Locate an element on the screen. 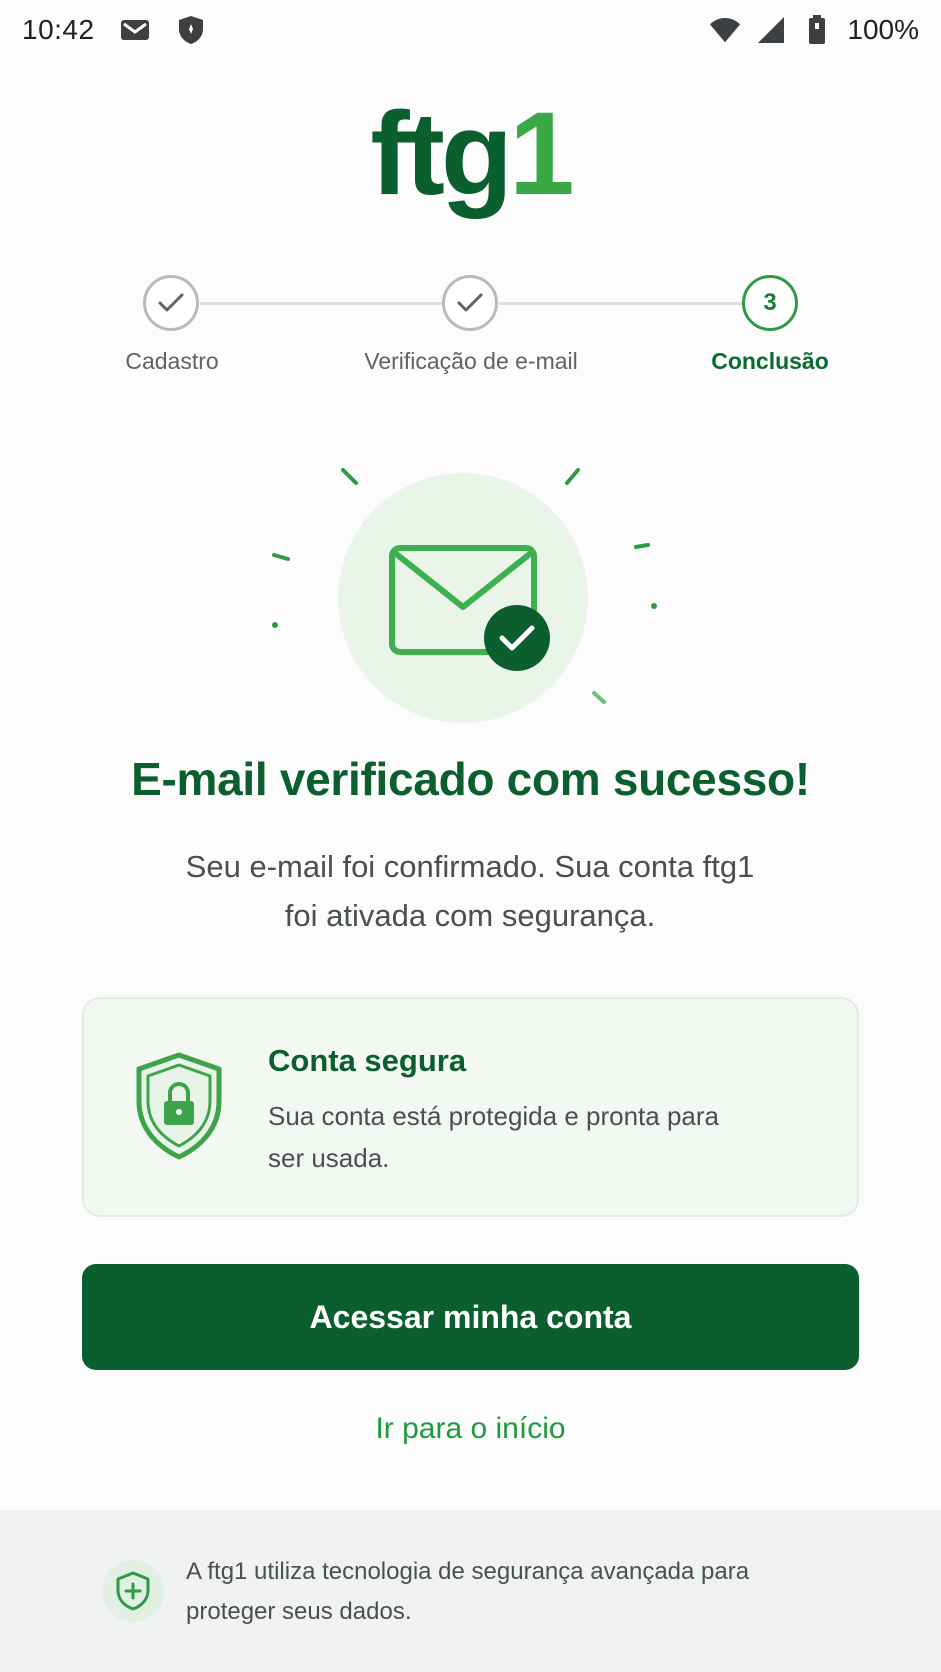  battery-icon is located at coordinates (817, 30).